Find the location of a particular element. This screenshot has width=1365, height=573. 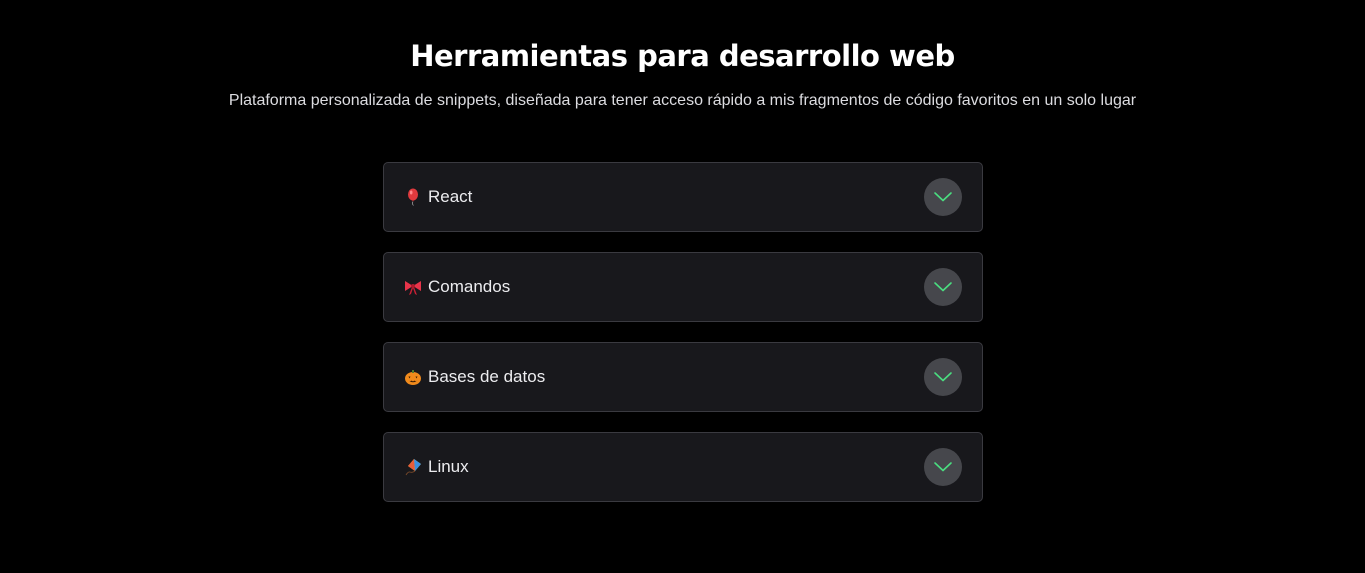

accordion-item-header: React is located at coordinates (438, 197).